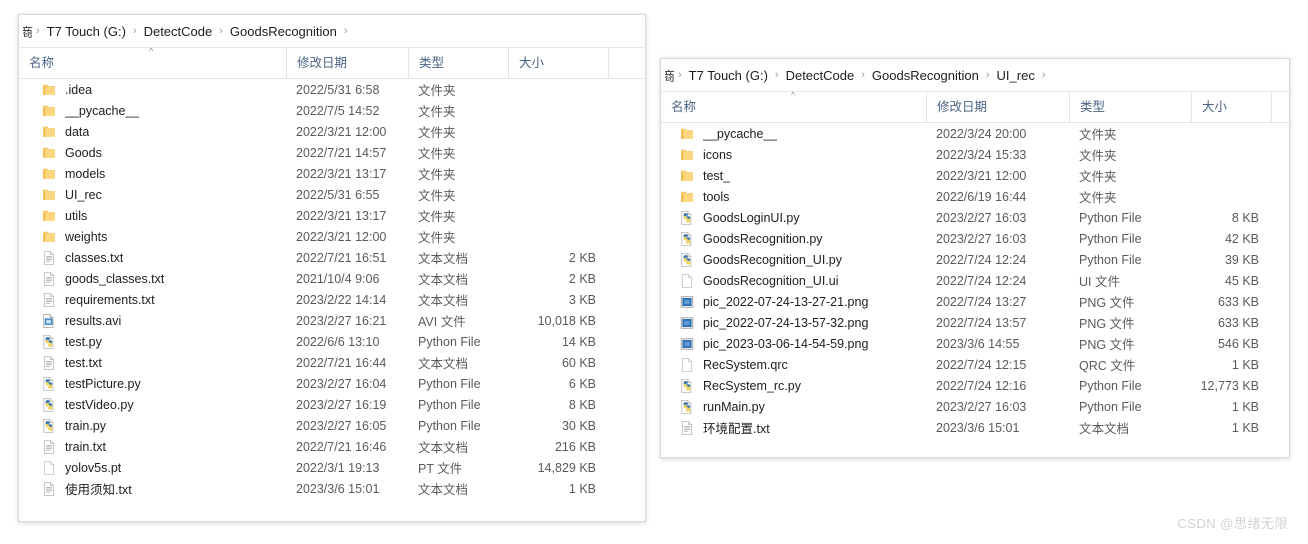  I want to click on file-row: requirements.txt 2023/2/22 14:14 文本文档 3 KB, so click(332, 299).